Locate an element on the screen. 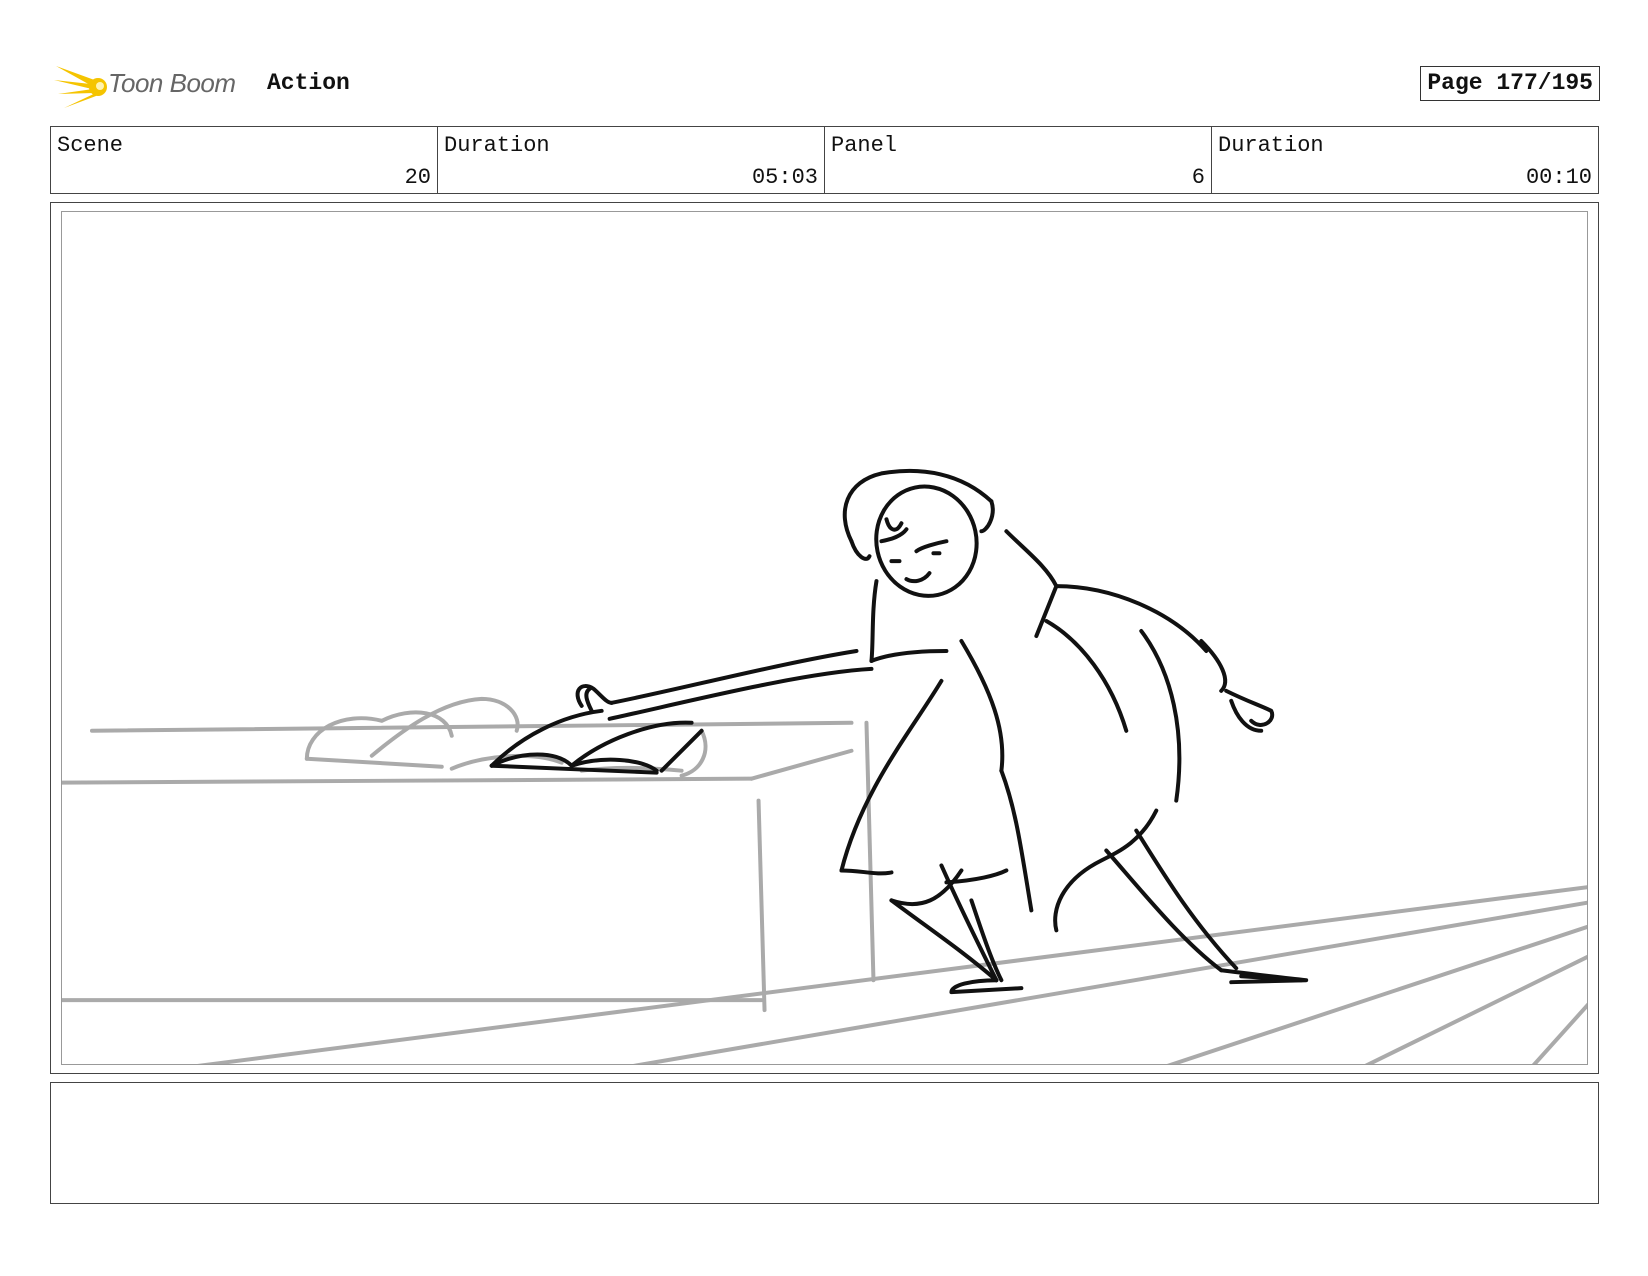 The width and height of the screenshot is (1648, 1276). page-number: Page 177/195 is located at coordinates (1510, 83).